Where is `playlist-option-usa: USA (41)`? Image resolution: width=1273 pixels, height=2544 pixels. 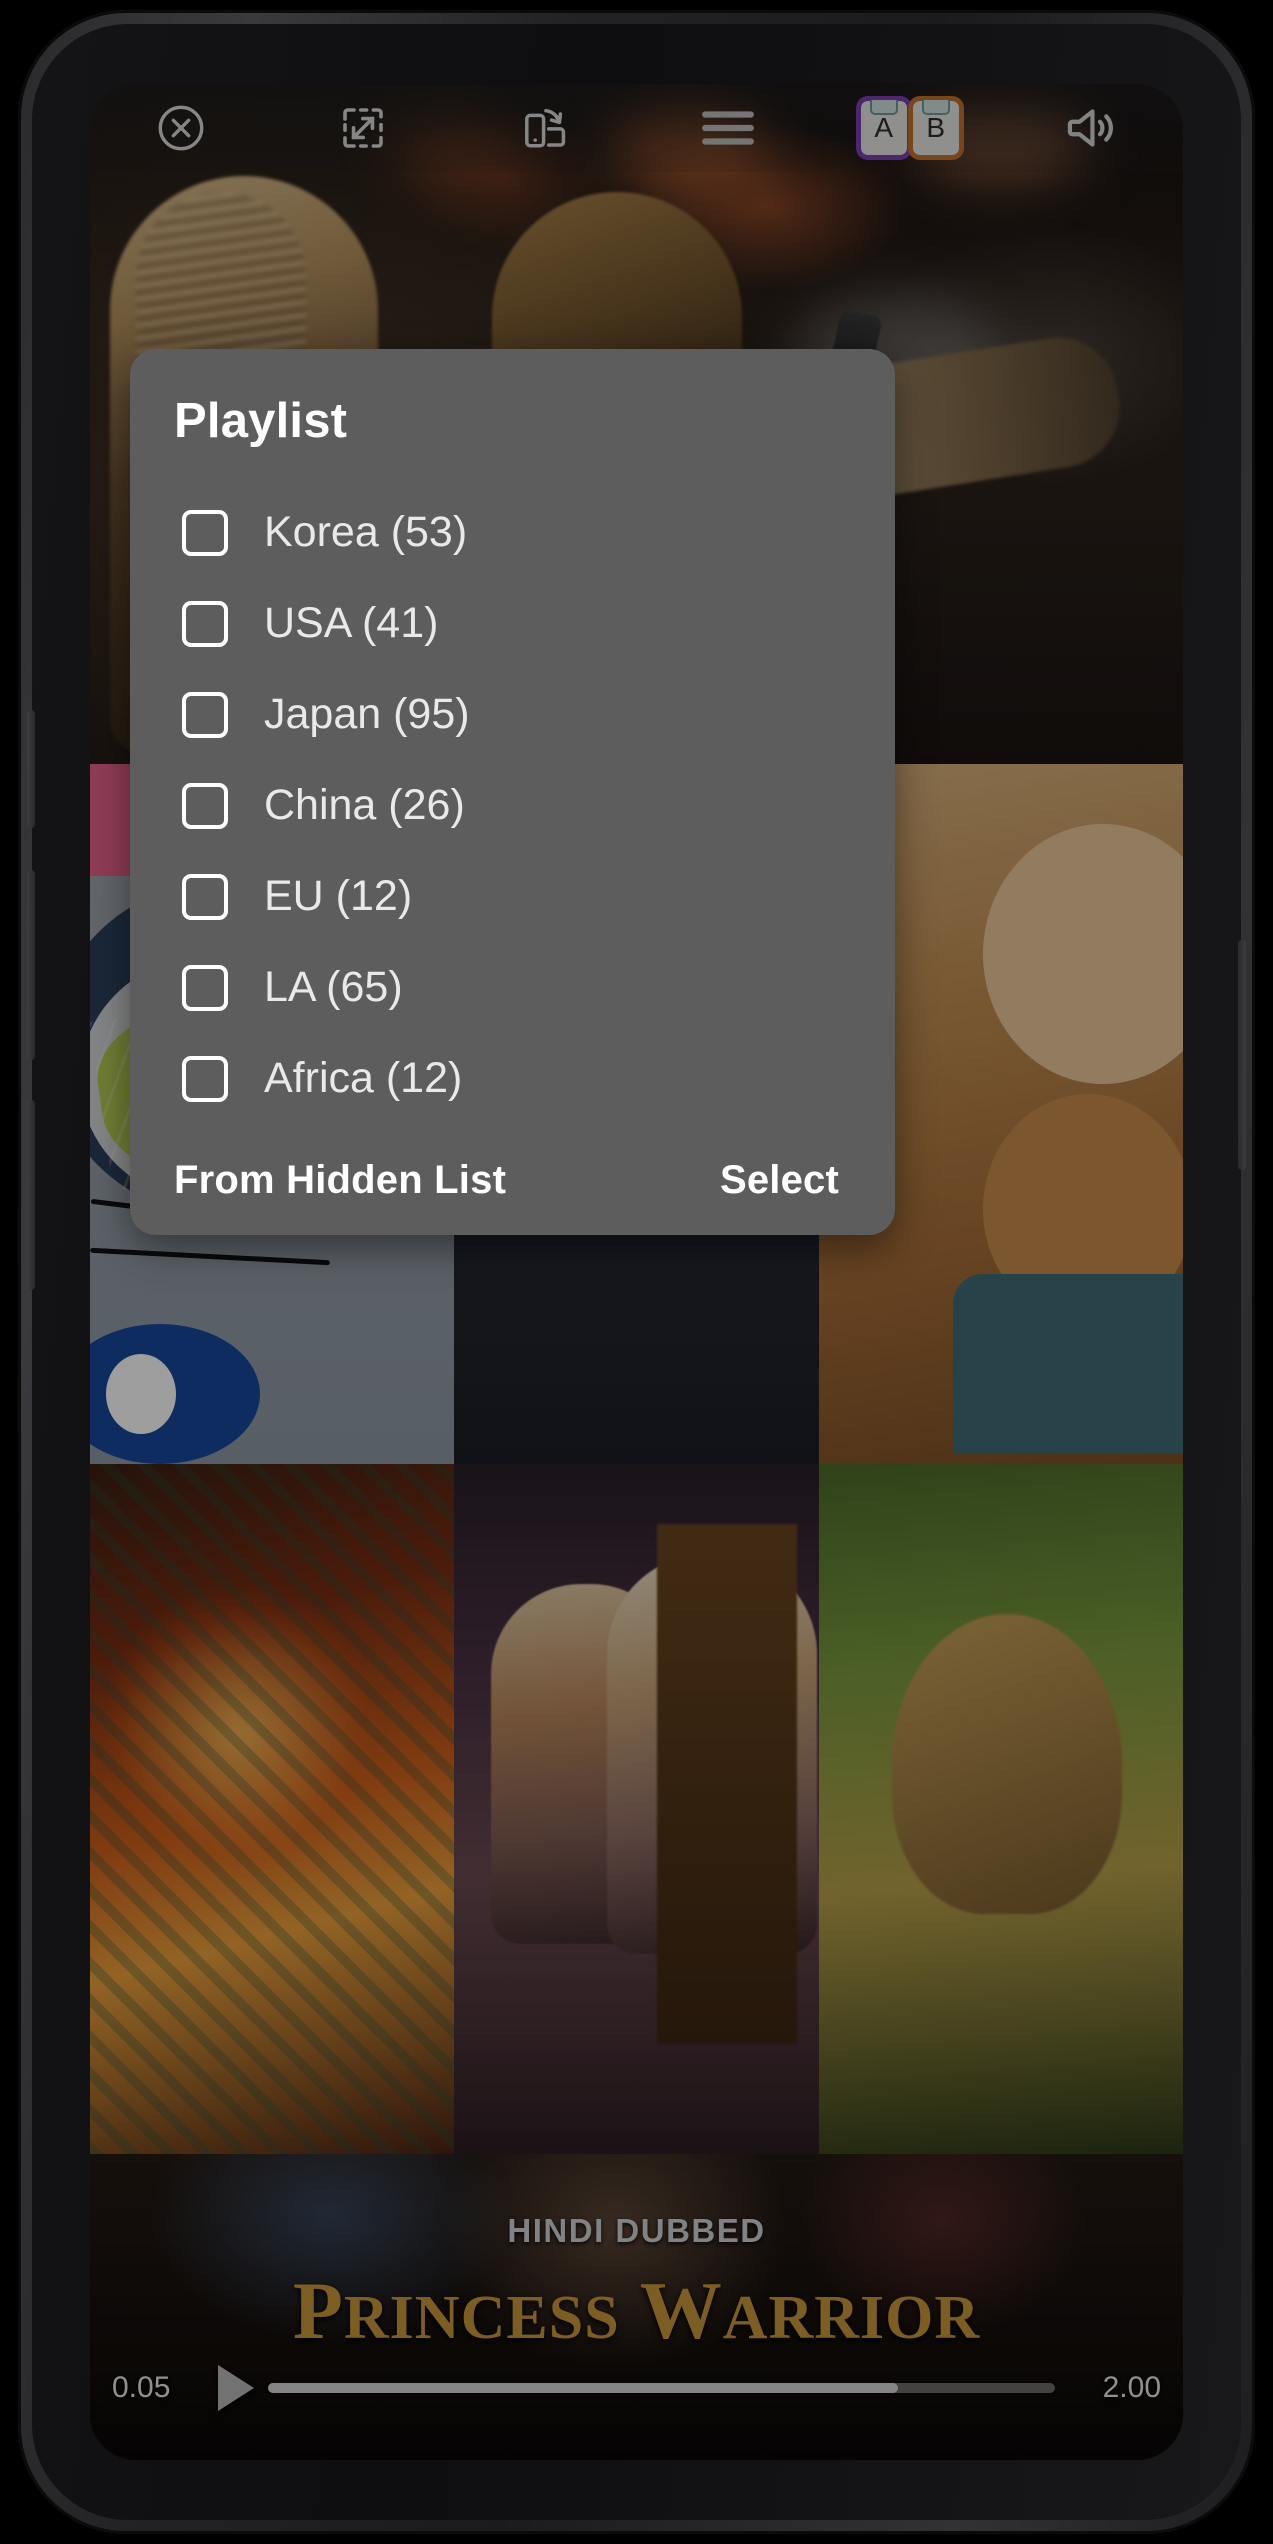 playlist-option-usa: USA (41) is located at coordinates (512, 623).